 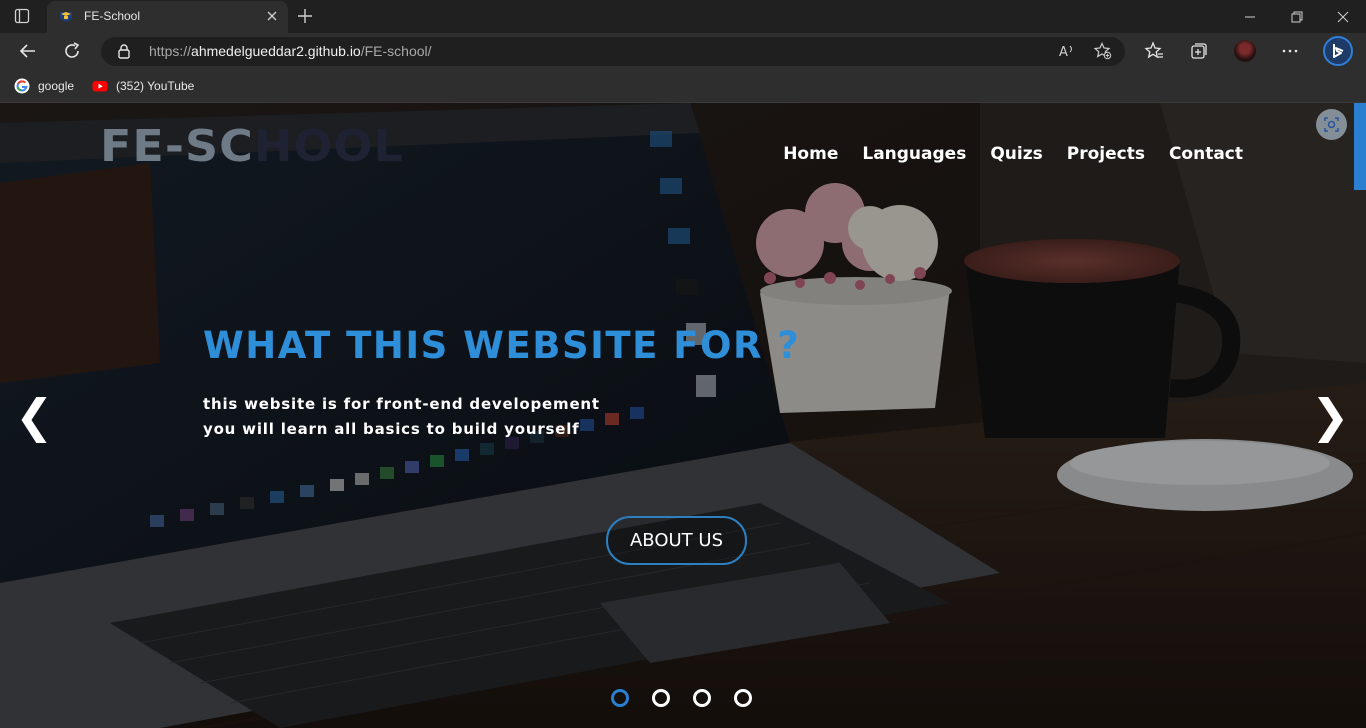 I want to click on svg-text: A, so click(x=1063, y=52).